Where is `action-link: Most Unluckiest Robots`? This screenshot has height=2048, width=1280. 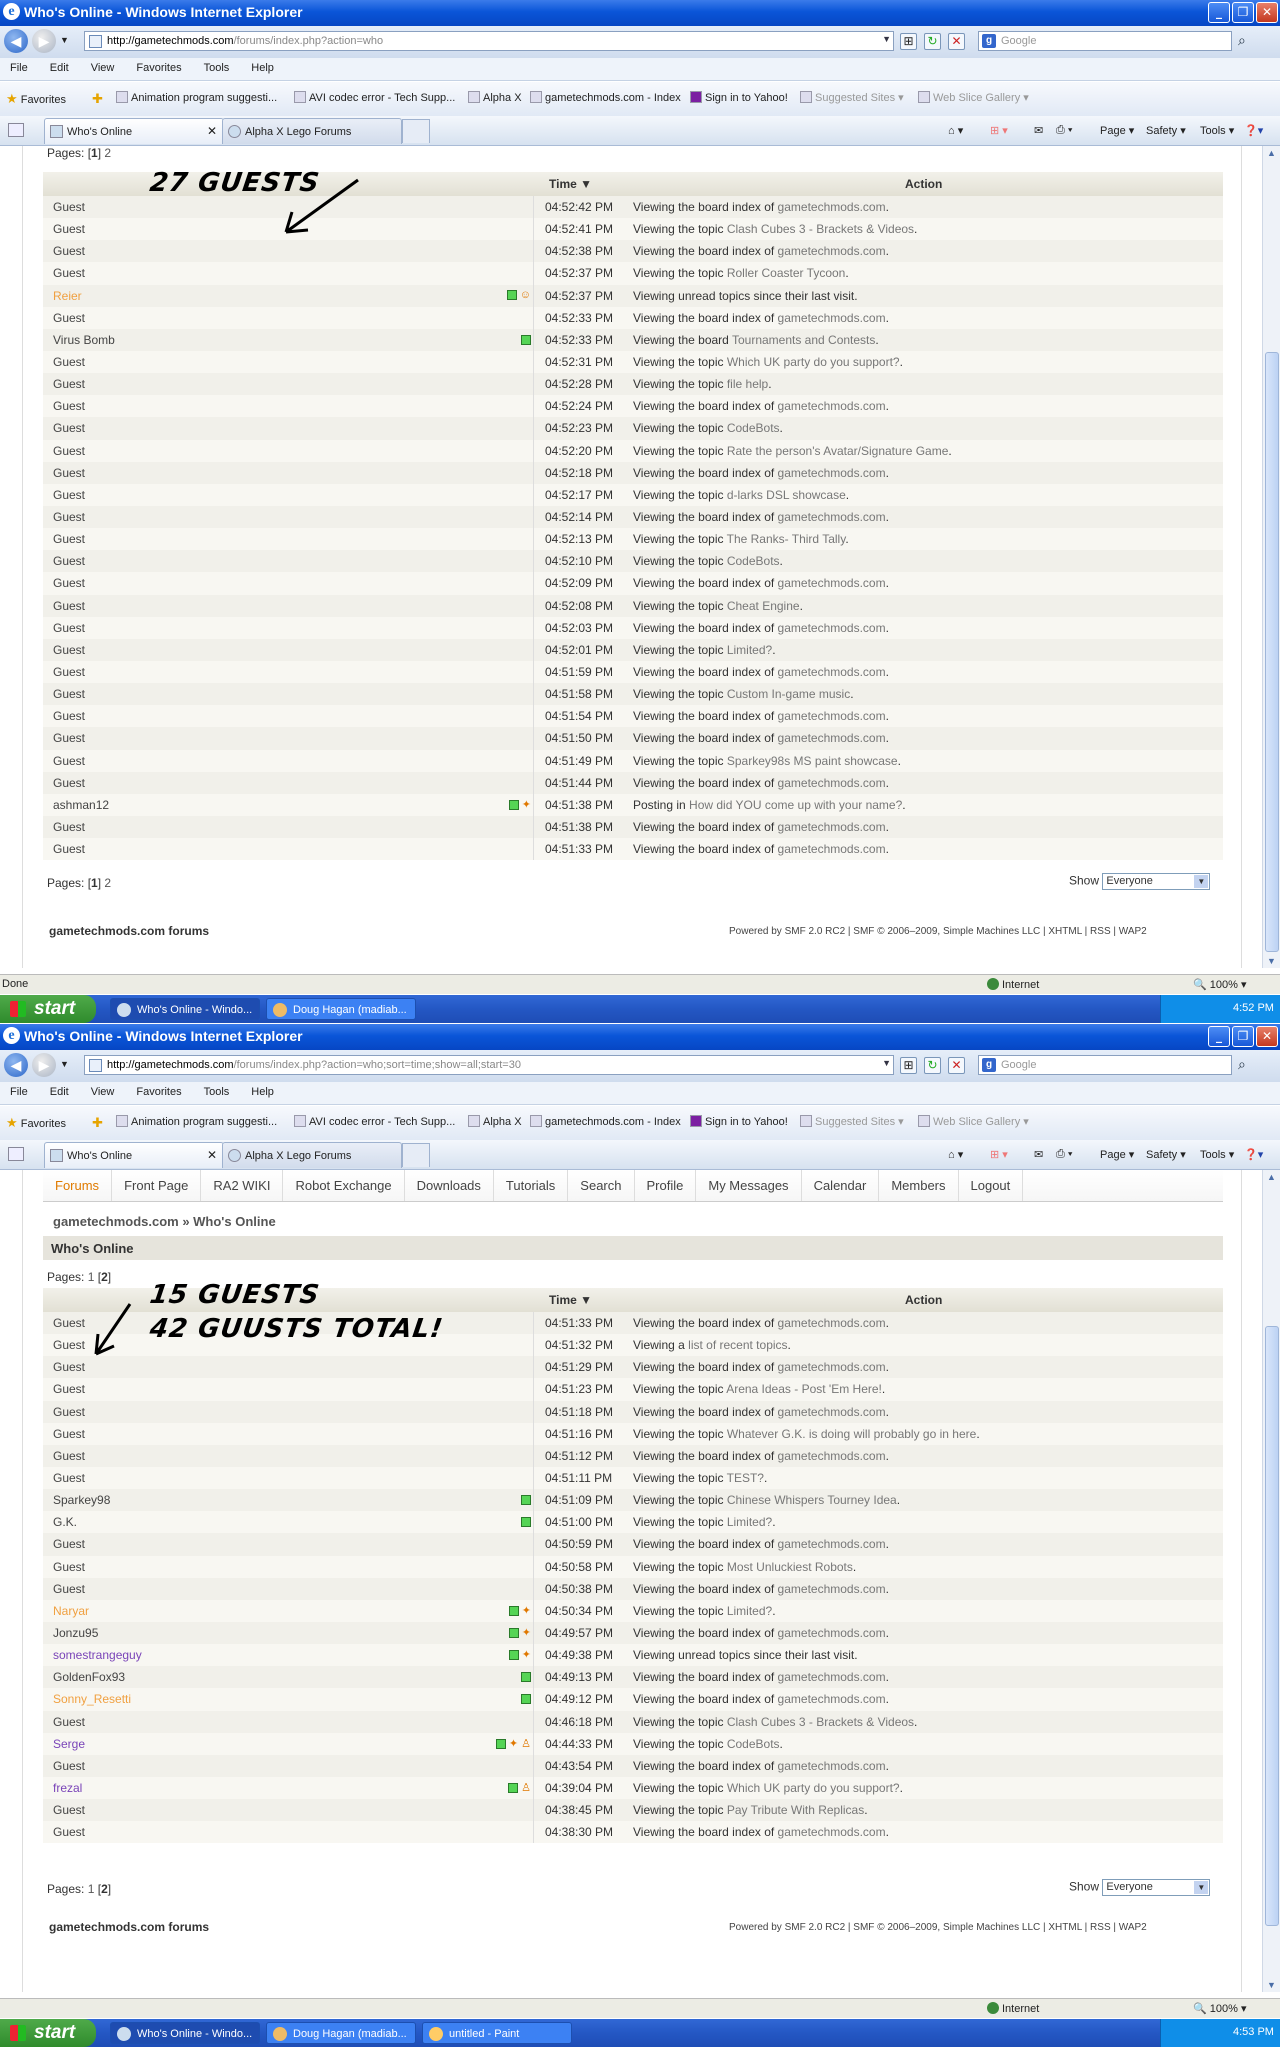
action-link: Most Unluckiest Robots is located at coordinates (790, 1567).